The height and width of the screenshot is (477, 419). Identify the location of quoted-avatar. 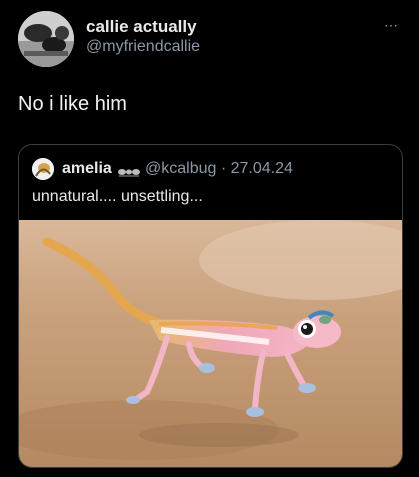
(43, 169).